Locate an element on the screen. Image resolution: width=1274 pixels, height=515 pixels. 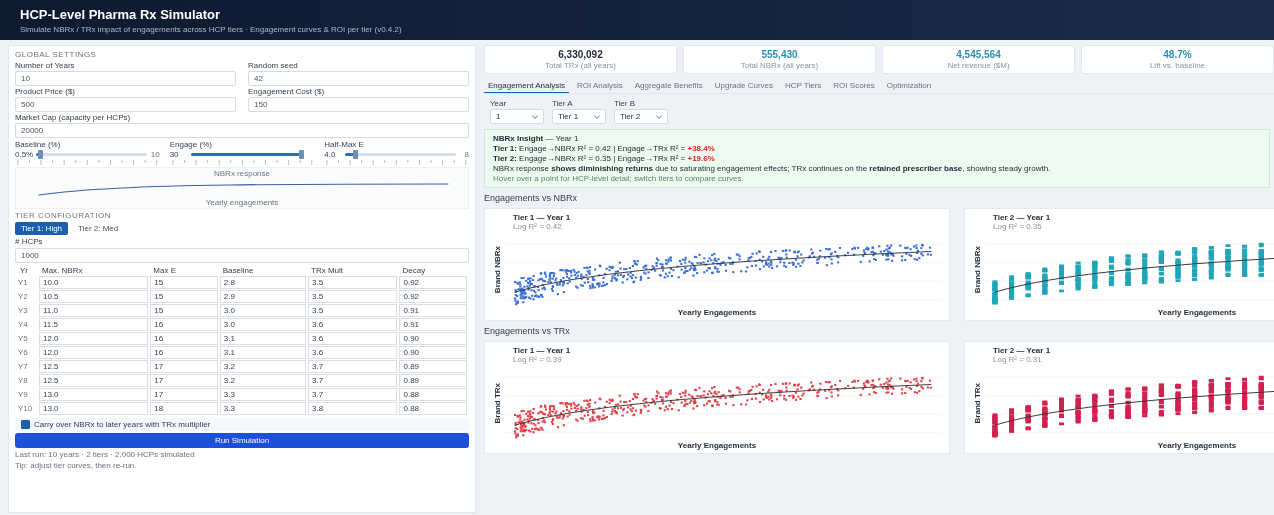
tab: HCP Tiers is located at coordinates (803, 86).